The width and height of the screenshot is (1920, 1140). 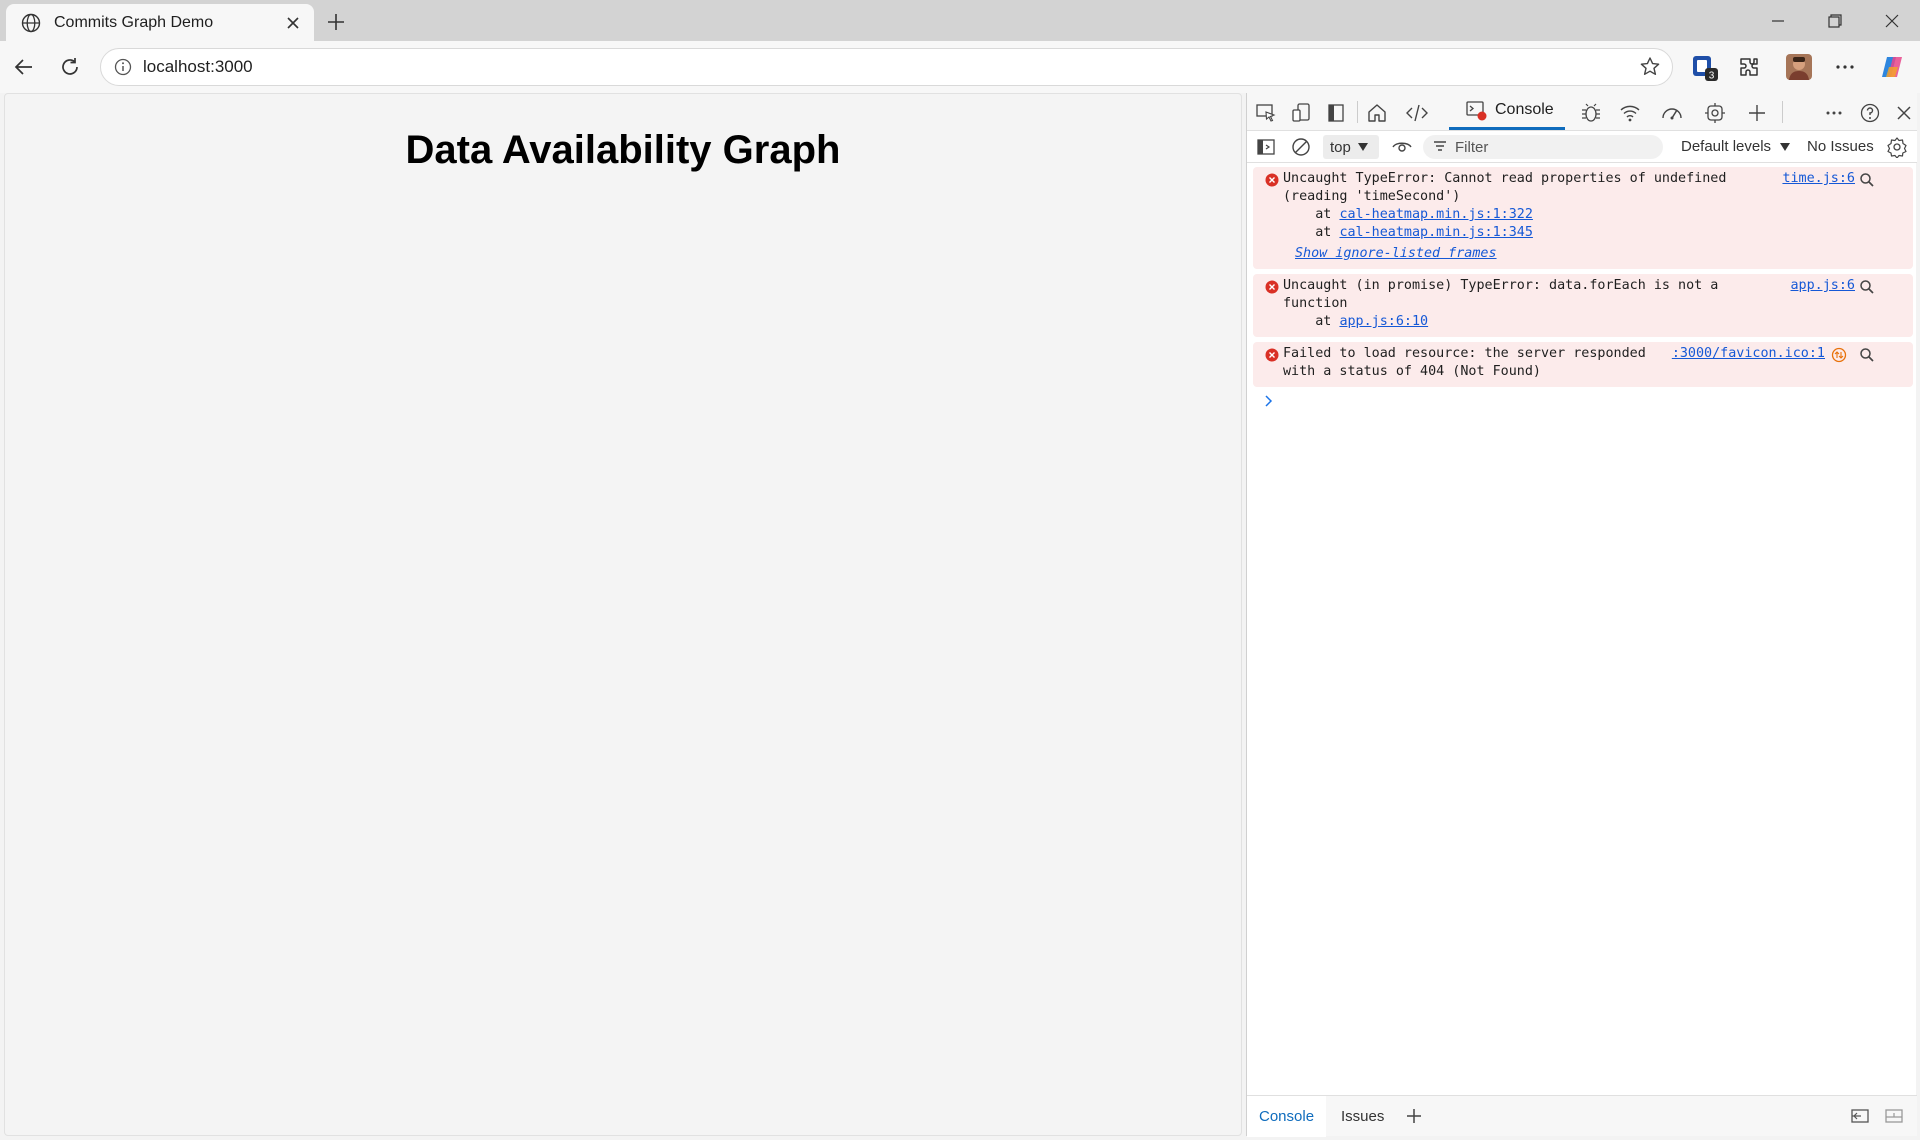 What do you see at coordinates (1749, 67) in the screenshot?
I see `extensions-puzzle-icon` at bounding box center [1749, 67].